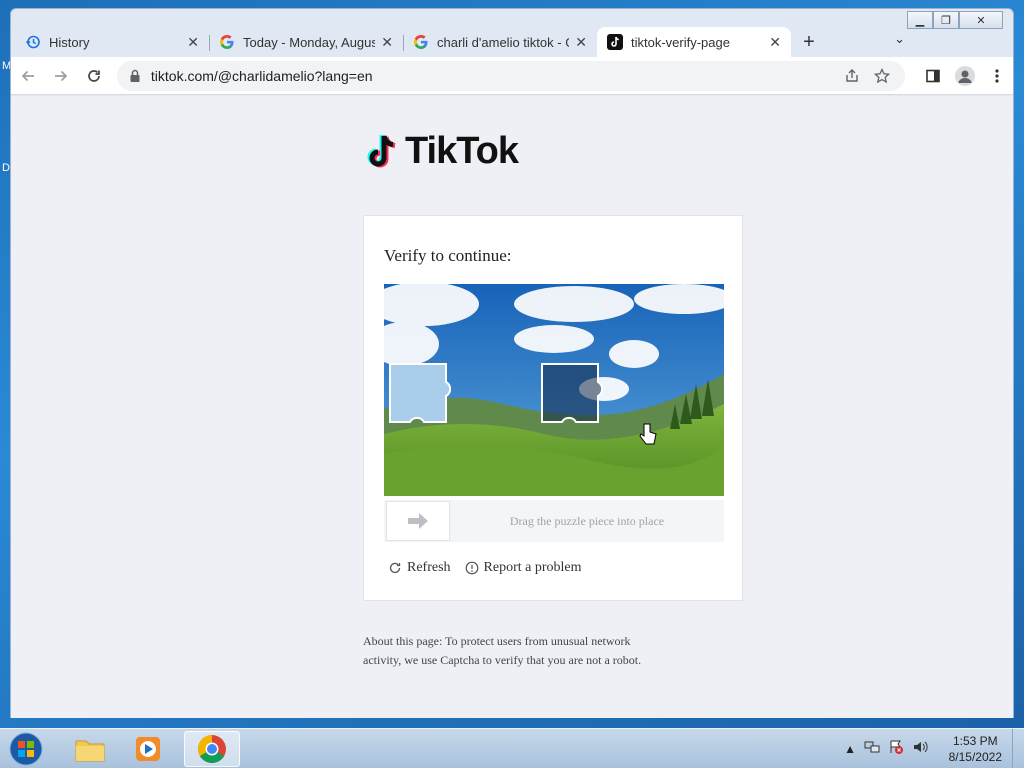 The width and height of the screenshot is (1024, 768). I want to click on desktop-icon-label-stub: D, so click(6, 168).